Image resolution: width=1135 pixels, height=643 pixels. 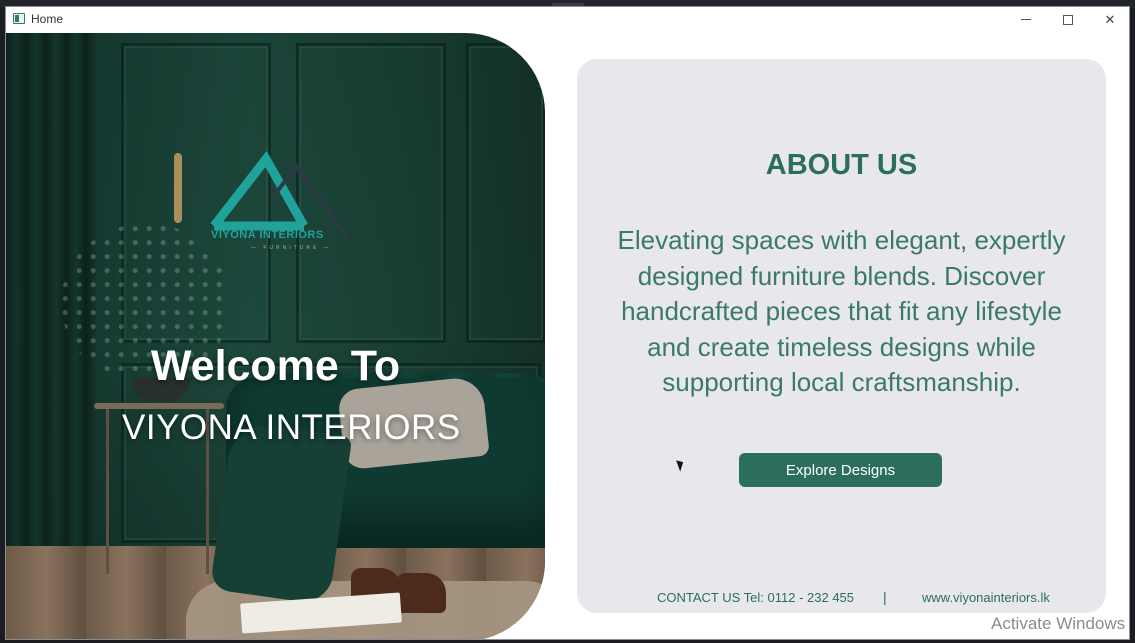 I want to click on close-icon: ✕, so click(x=1110, y=19).